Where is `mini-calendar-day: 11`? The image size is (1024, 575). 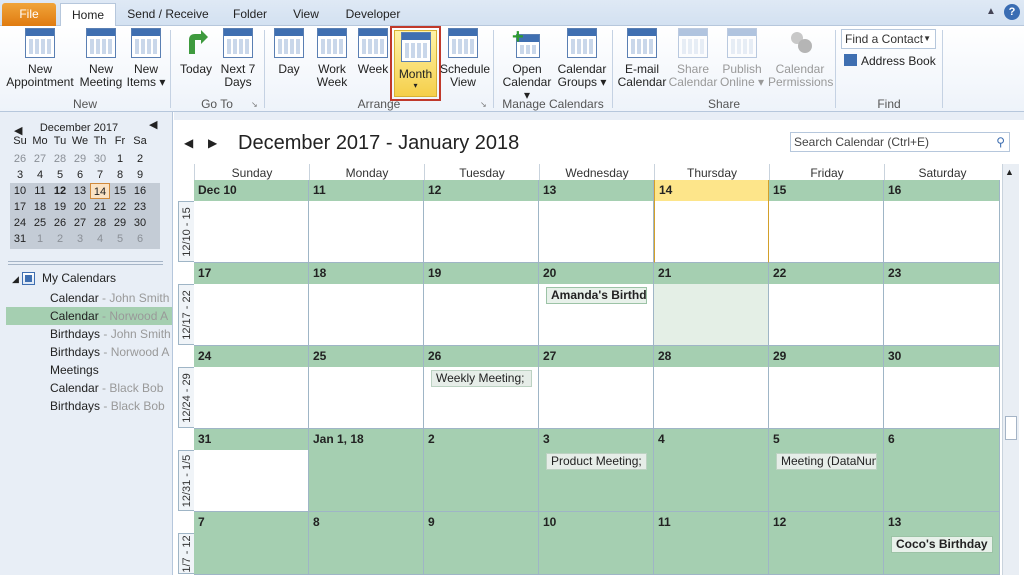 mini-calendar-day: 11 is located at coordinates (40, 191).